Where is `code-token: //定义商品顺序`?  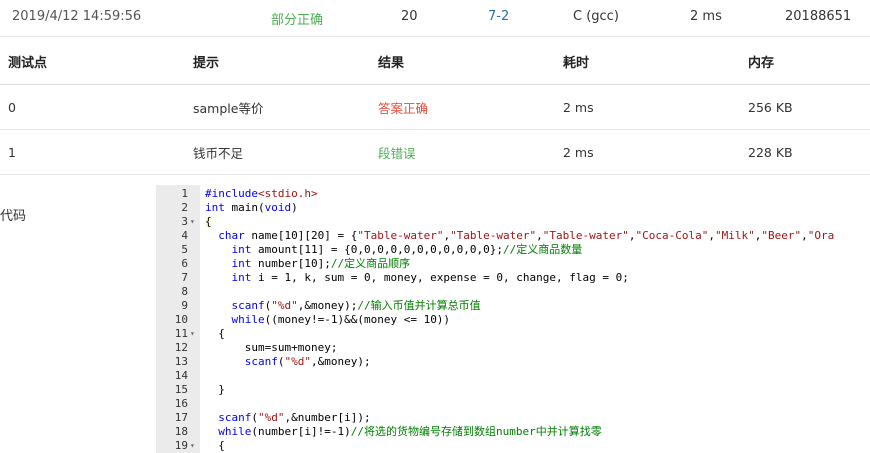 code-token: //定义商品顺序 is located at coordinates (370, 263).